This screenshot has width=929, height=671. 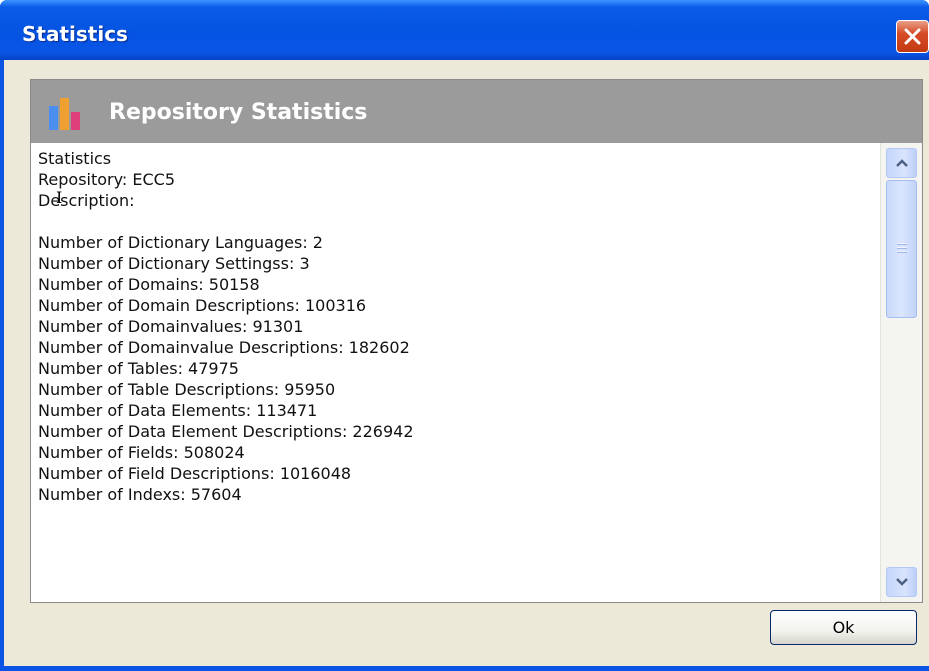 What do you see at coordinates (140, 494) in the screenshot?
I see `statistics-line: Number of Indexs: 57604` at bounding box center [140, 494].